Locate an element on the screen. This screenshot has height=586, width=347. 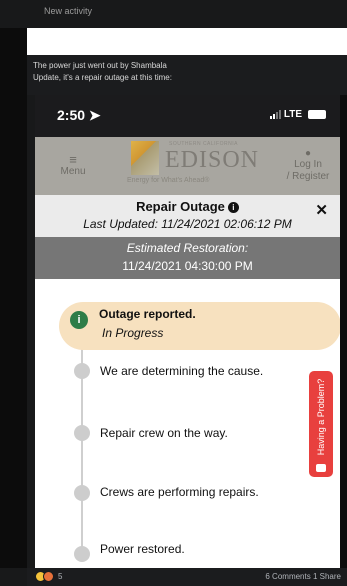
close-icon: ✕ is located at coordinates (321, 210).